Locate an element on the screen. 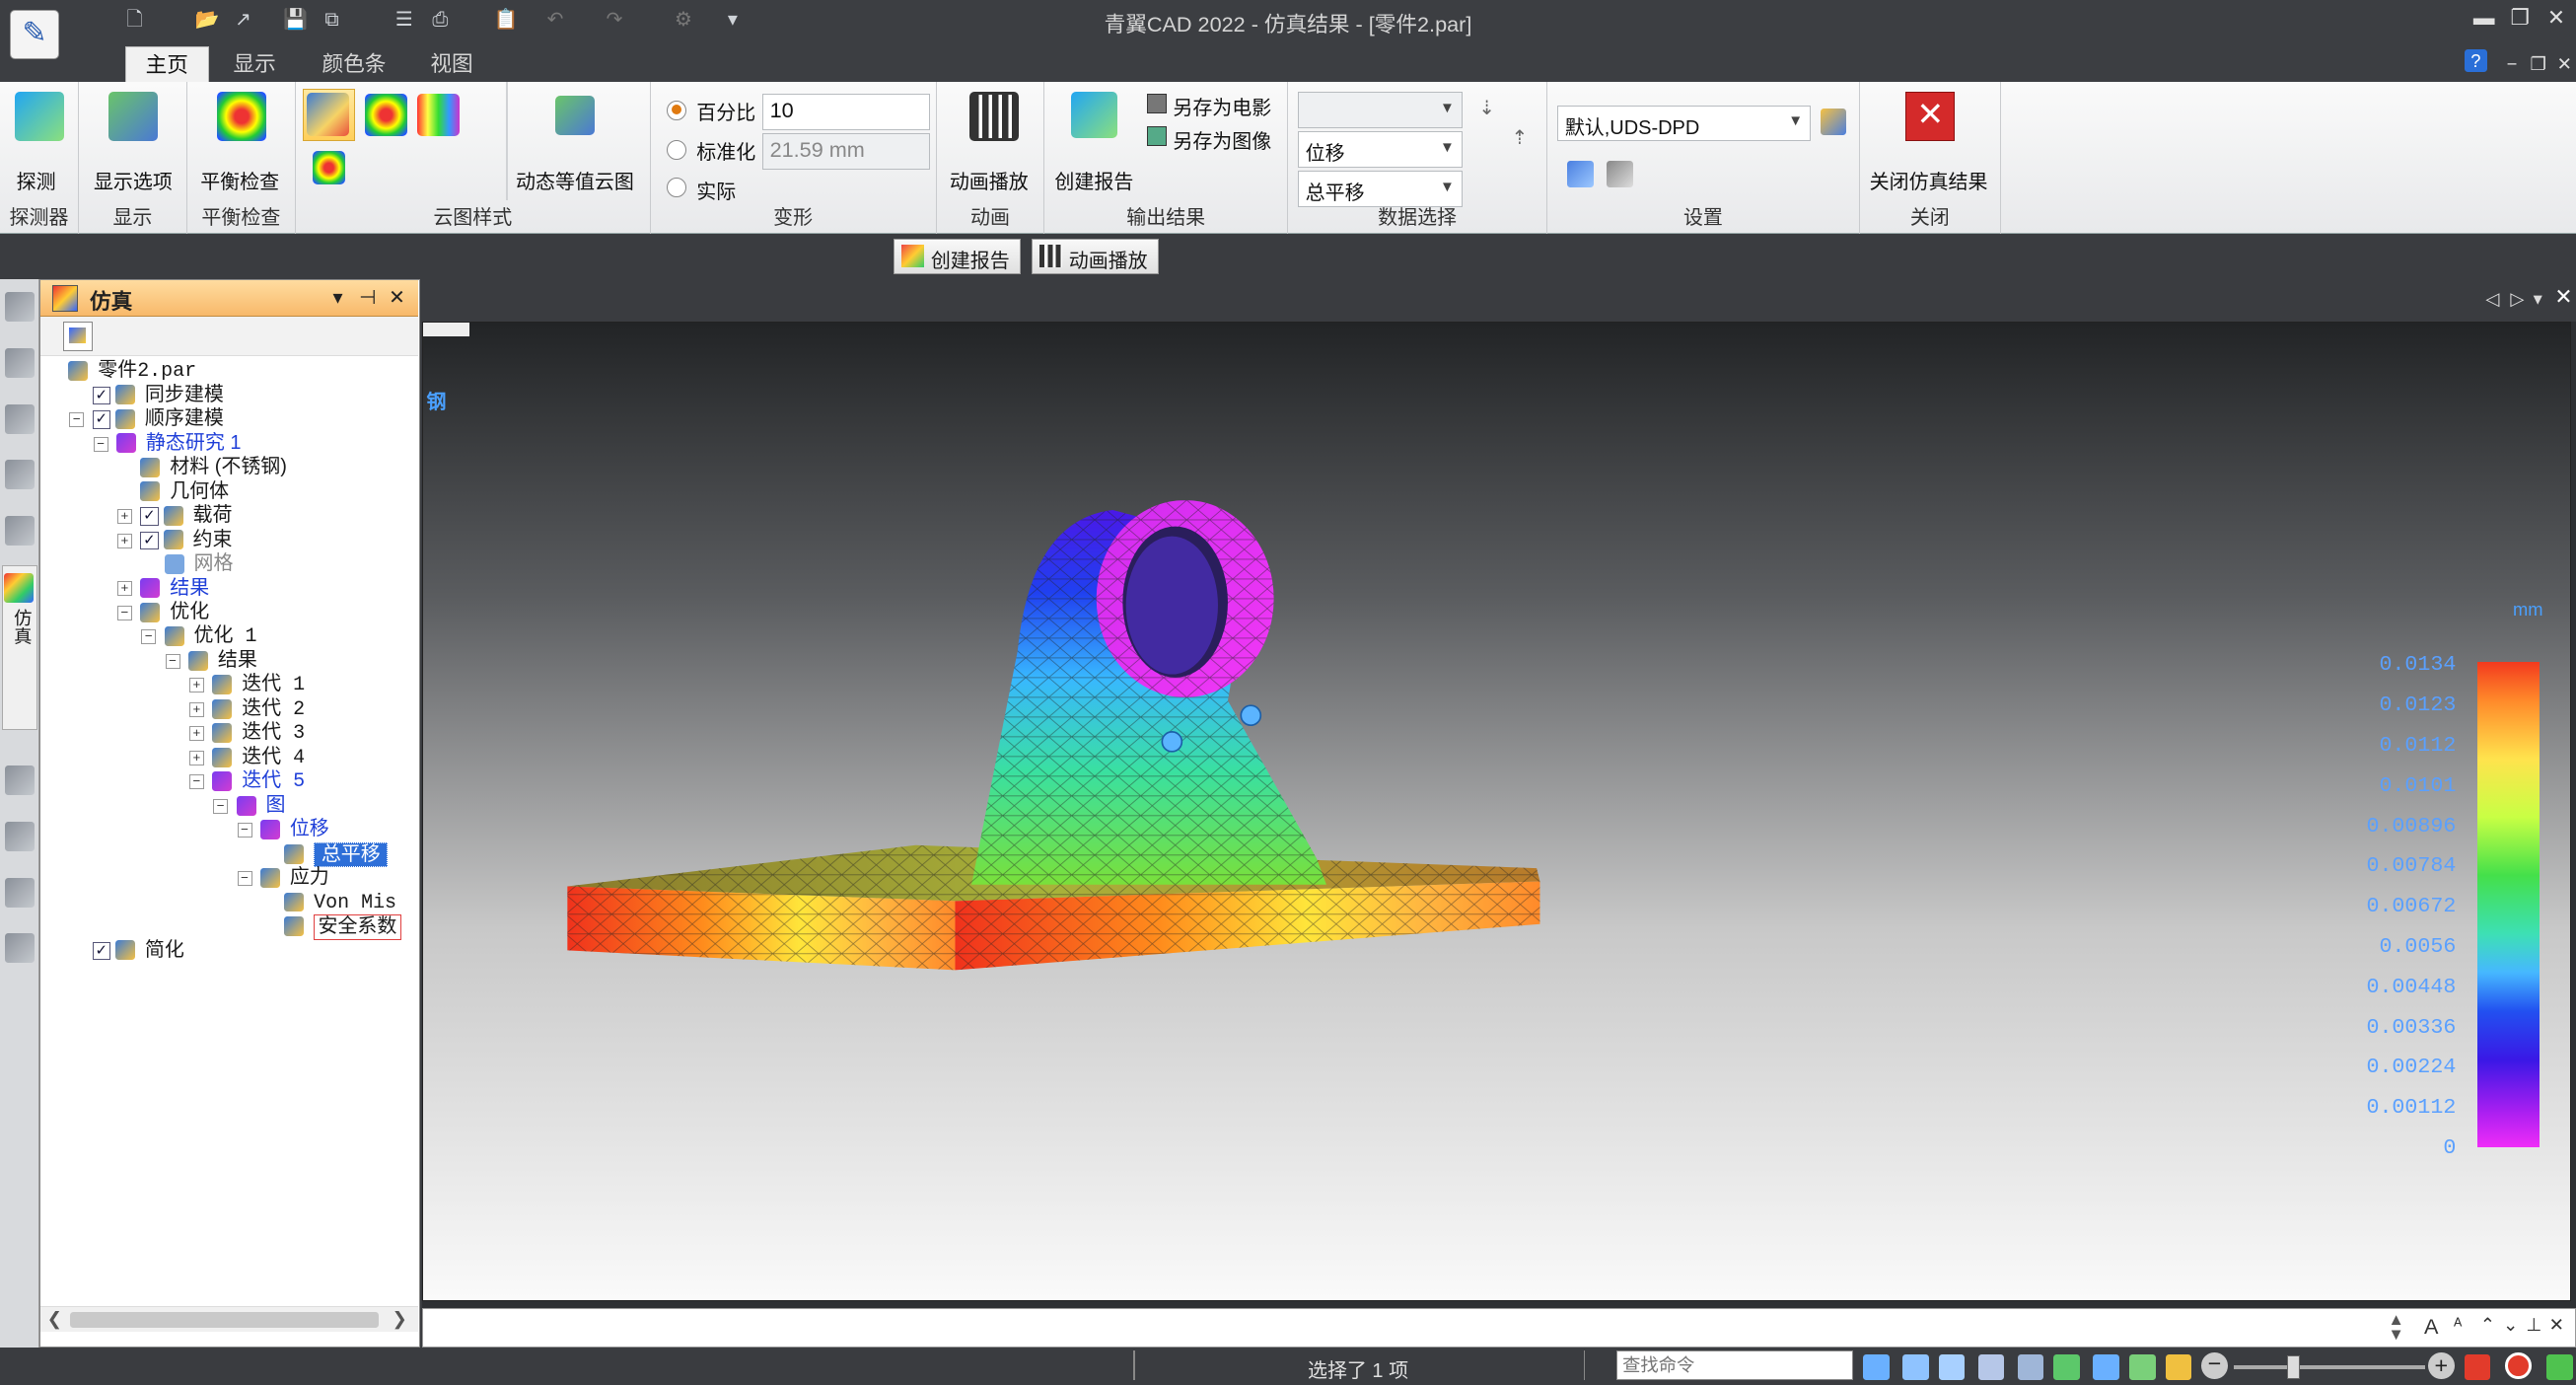  style-icon is located at coordinates (2178, 1367).